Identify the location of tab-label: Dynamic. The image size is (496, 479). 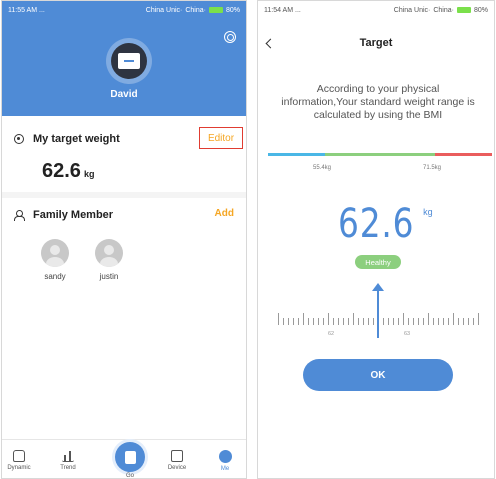
(19, 468).